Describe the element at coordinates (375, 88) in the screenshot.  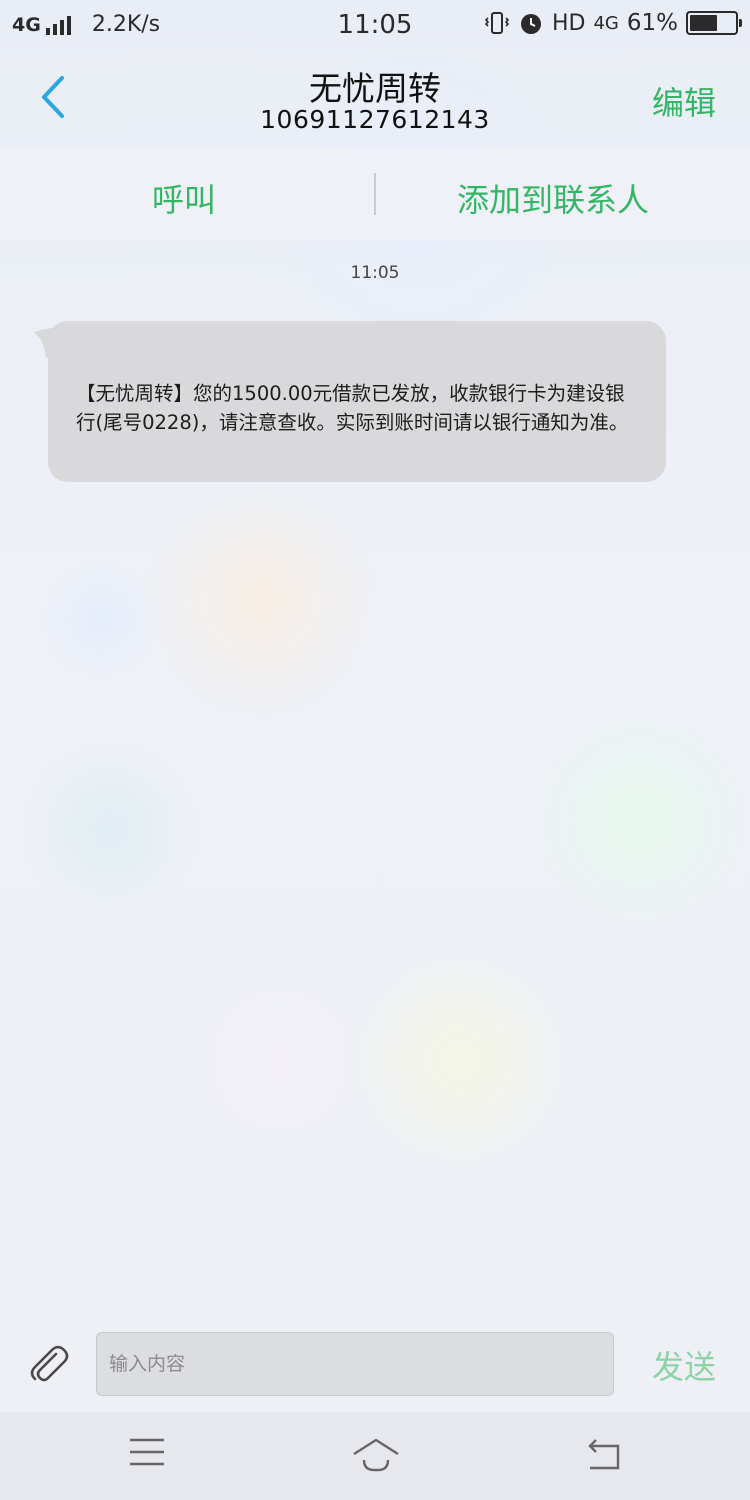
I see `contact-name: 无忧周转` at that location.